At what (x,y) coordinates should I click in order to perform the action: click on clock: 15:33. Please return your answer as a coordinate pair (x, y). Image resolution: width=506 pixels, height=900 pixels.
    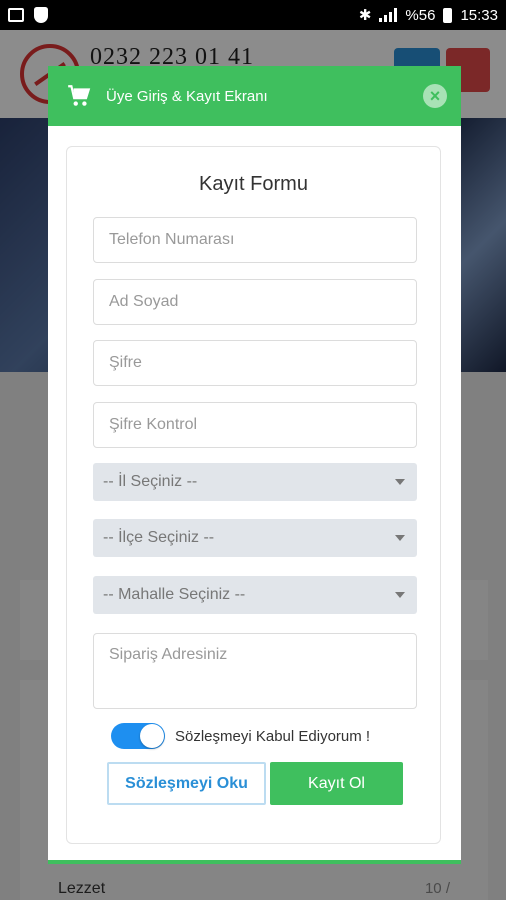
    Looking at the image, I should click on (479, 15).